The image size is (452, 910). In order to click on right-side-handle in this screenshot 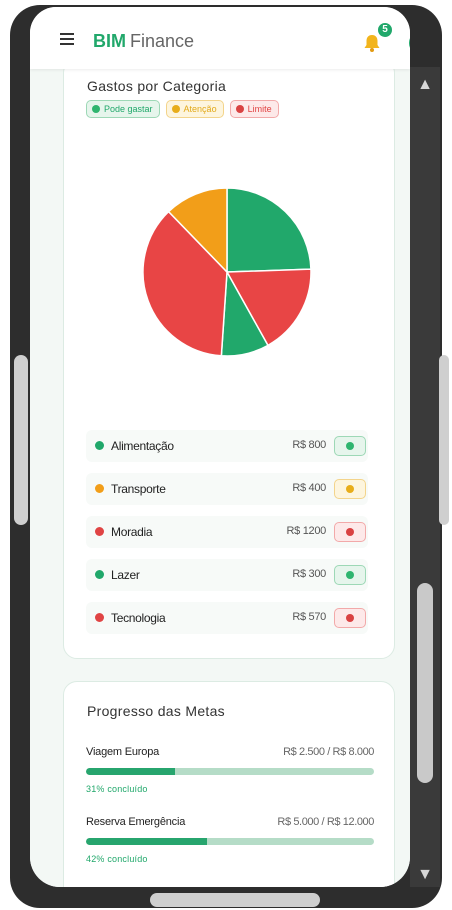, I will do `click(444, 440)`.